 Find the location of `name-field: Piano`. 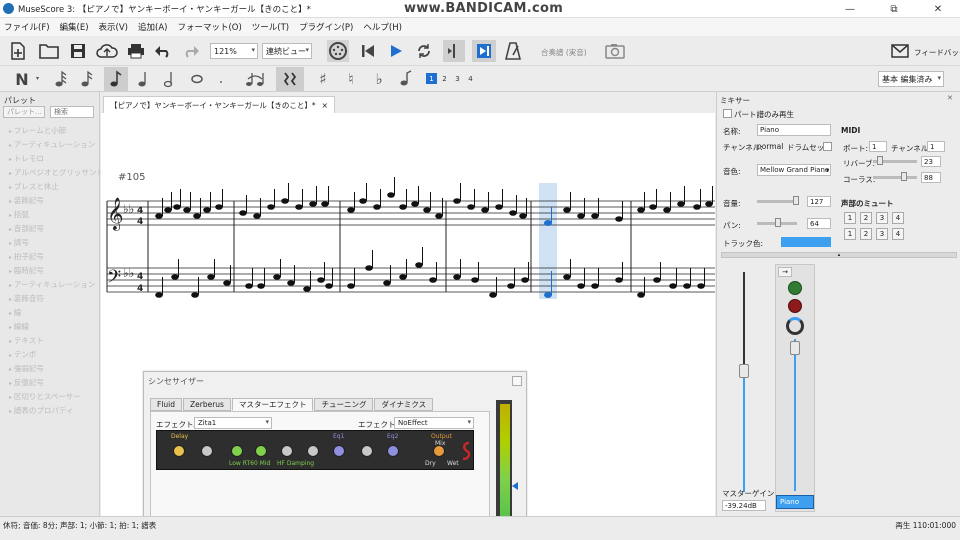

name-field: Piano is located at coordinates (794, 130).